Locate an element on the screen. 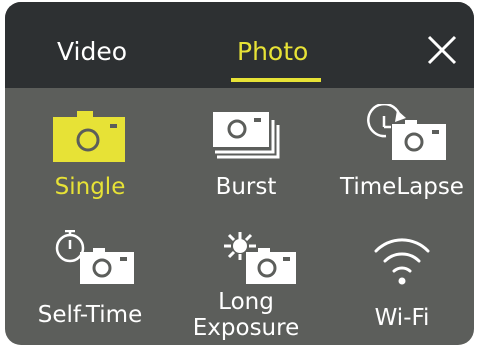 The image size is (479, 348). close-button is located at coordinates (442, 50).